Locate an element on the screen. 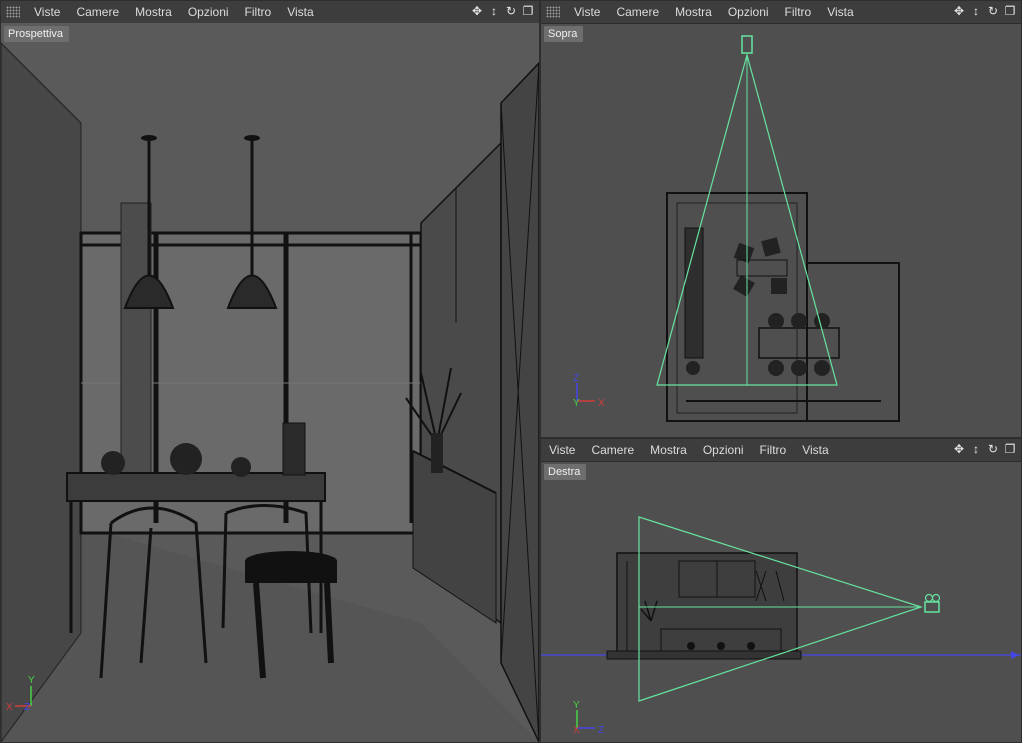  viewport-label-right: Destra is located at coordinates (565, 472).